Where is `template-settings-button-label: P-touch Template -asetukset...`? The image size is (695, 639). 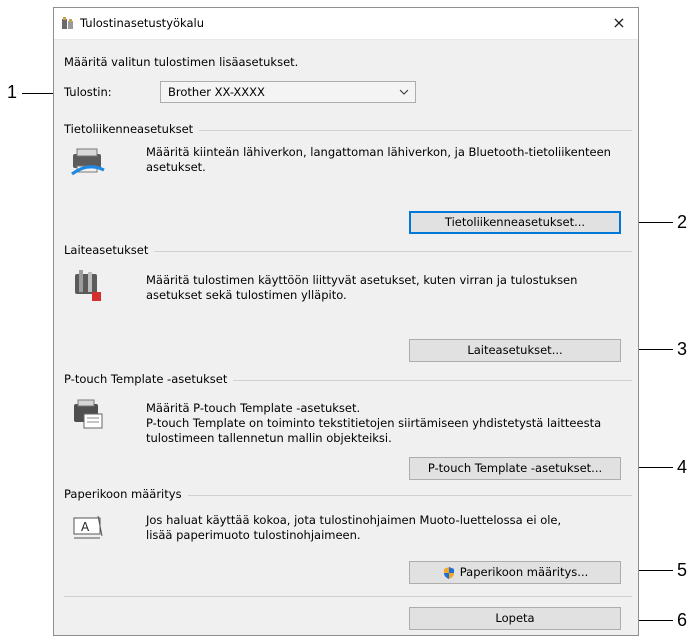 template-settings-button-label: P-touch Template -asetukset... is located at coordinates (515, 468).